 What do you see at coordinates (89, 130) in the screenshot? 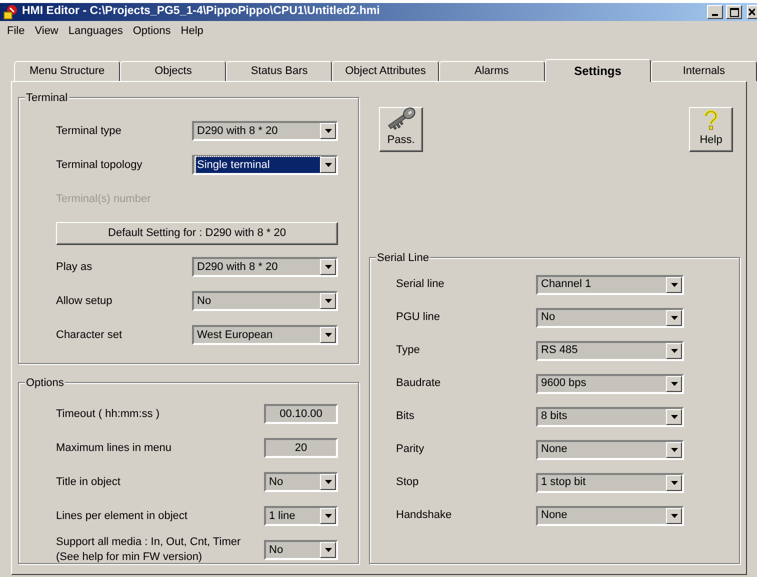
I see `field-label: Terminal type` at bounding box center [89, 130].